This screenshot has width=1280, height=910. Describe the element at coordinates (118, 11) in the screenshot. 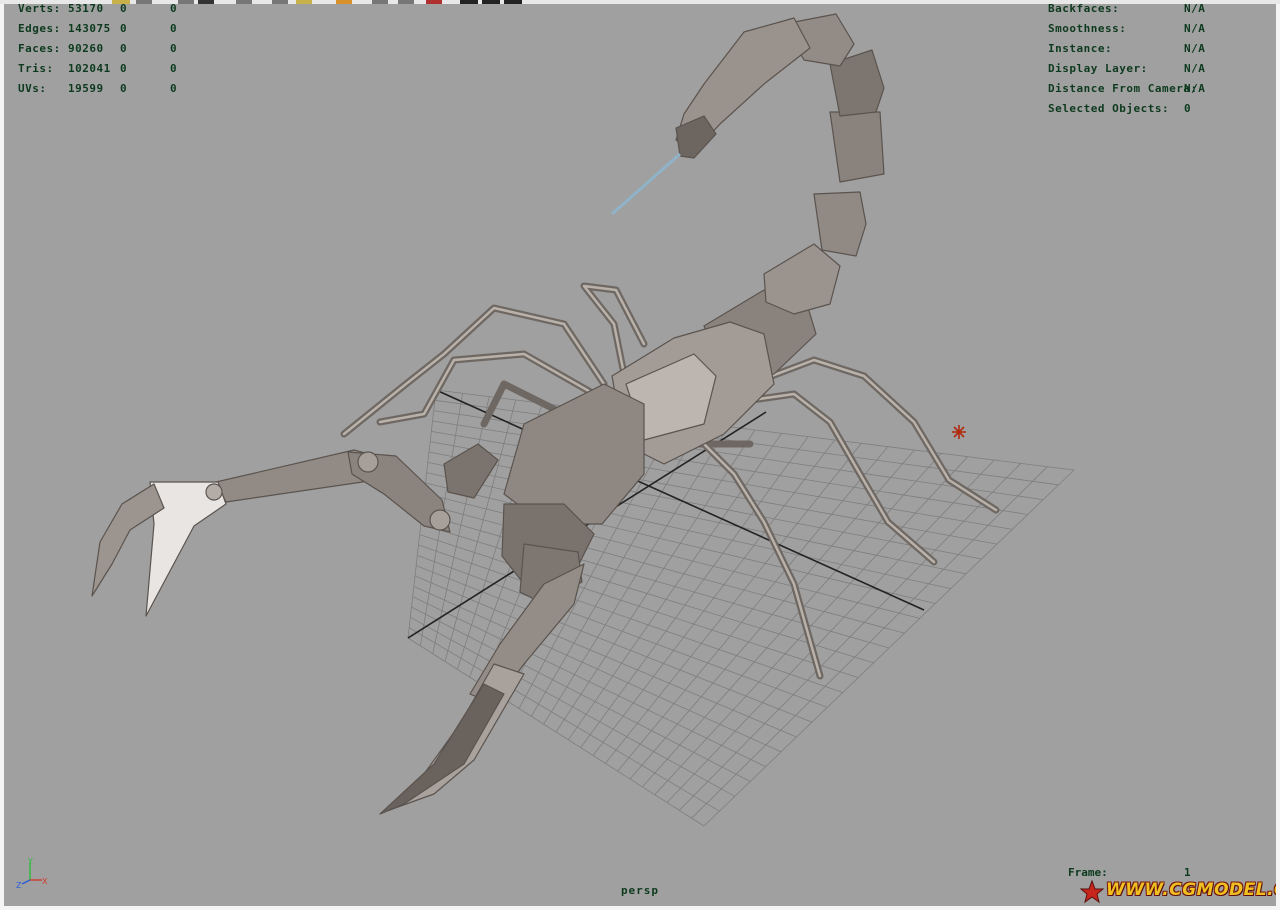

I see `hud-stat-row: Verts: 53170 0 0` at that location.